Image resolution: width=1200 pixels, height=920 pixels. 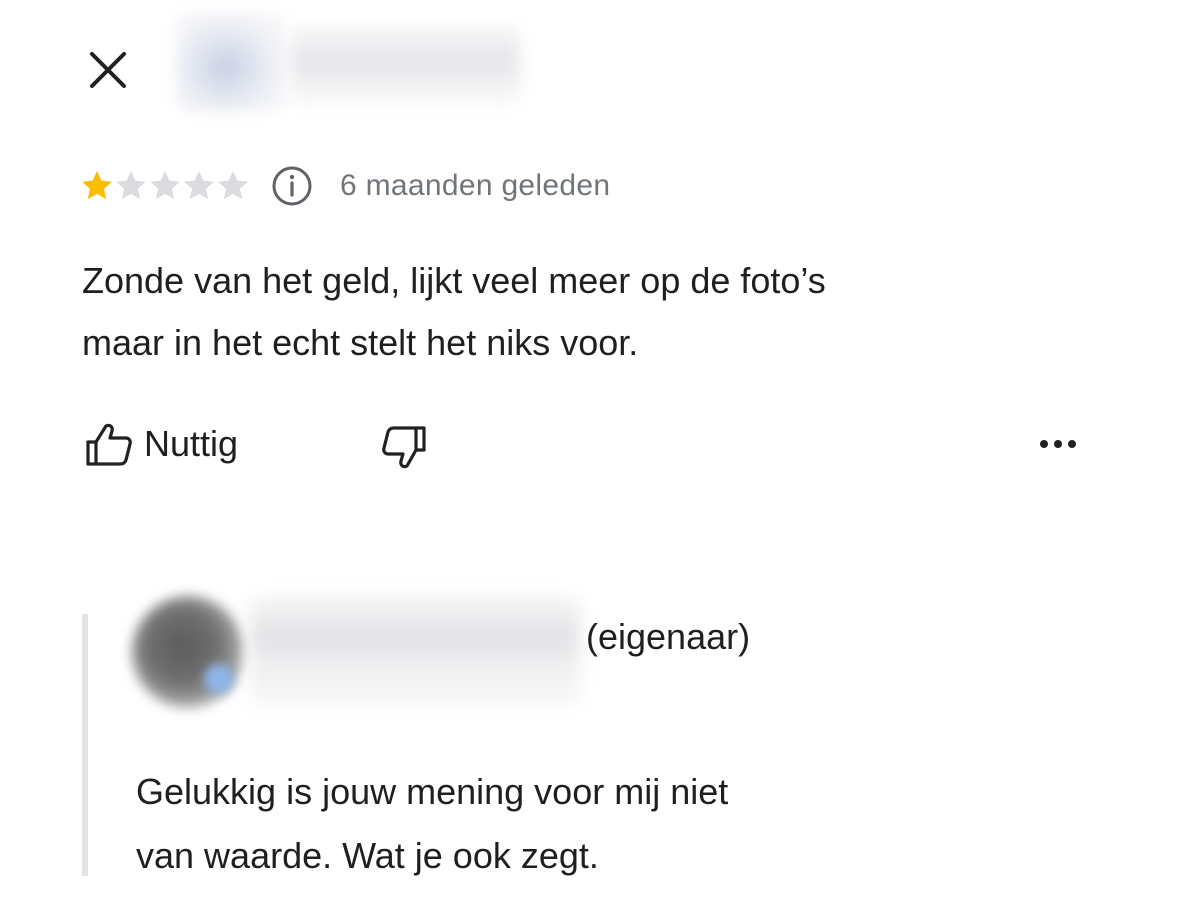 What do you see at coordinates (219, 679) in the screenshot?
I see `owner-avatar-badge` at bounding box center [219, 679].